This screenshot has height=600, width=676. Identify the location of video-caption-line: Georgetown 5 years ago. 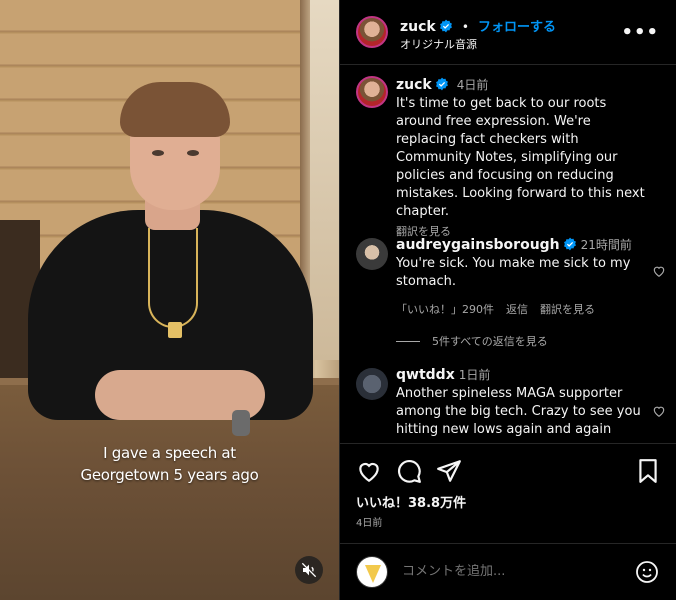
(169, 475).